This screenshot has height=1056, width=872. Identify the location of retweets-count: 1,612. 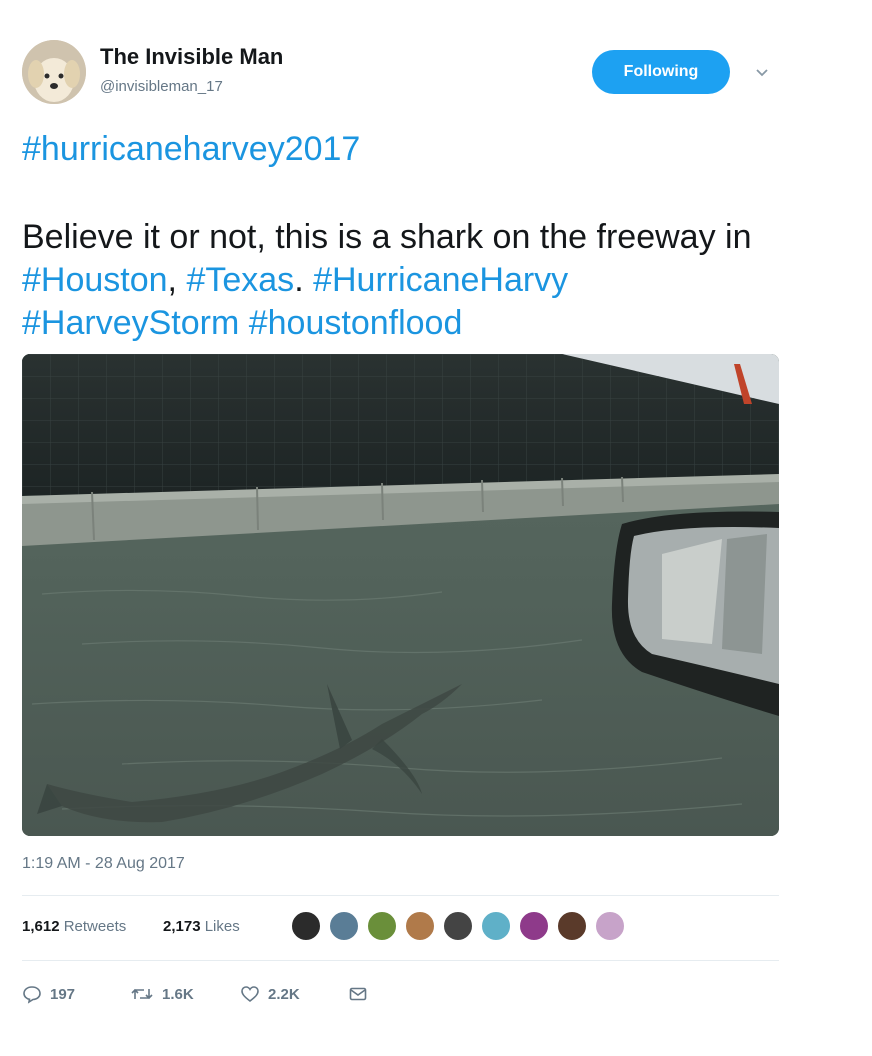
(41, 926).